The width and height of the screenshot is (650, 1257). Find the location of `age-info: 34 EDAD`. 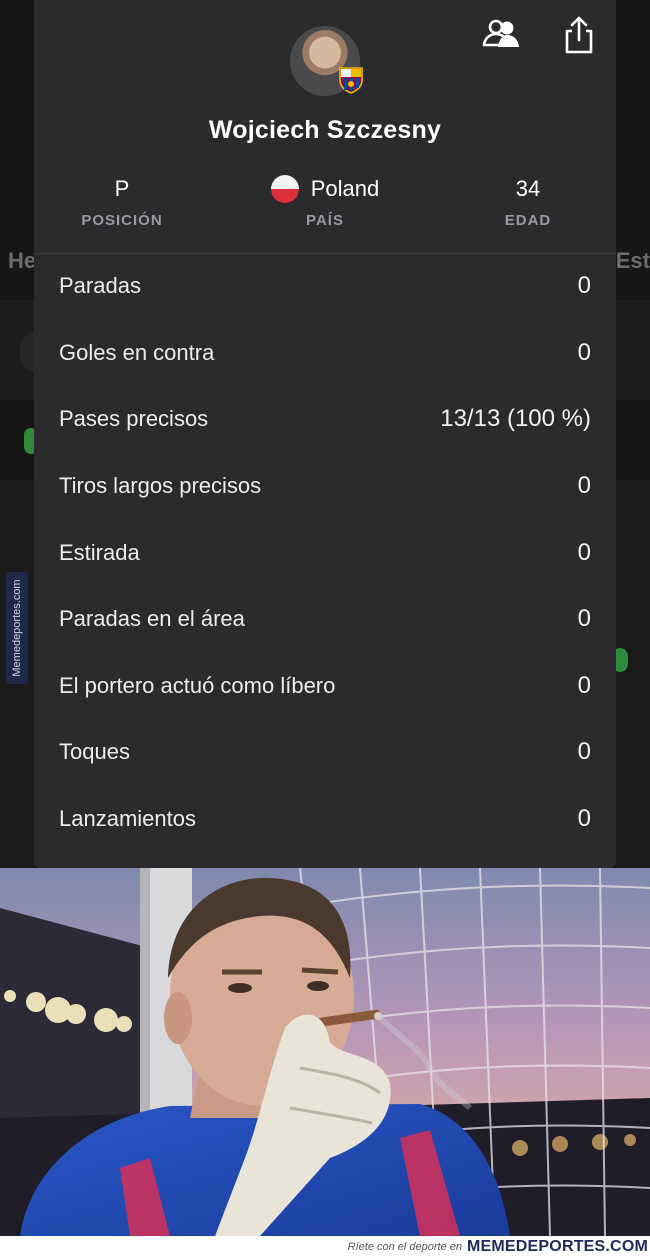

age-info: 34 EDAD is located at coordinates (528, 200).